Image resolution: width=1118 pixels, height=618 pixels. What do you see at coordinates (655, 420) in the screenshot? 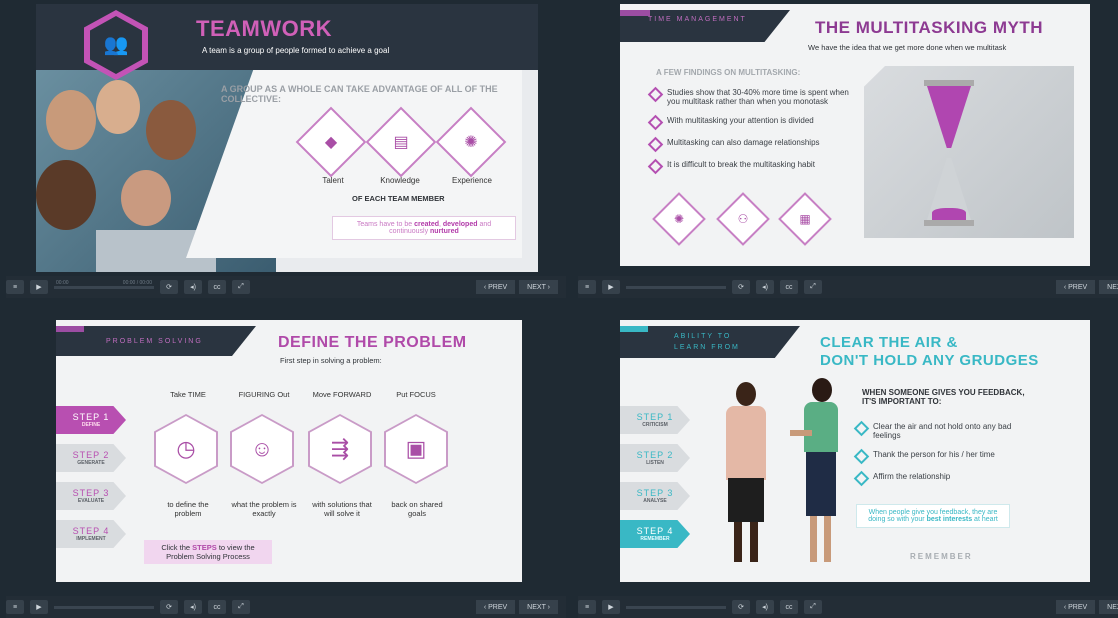
I see `step-1-criticism: STEP 1 CRITICISM` at bounding box center [655, 420].